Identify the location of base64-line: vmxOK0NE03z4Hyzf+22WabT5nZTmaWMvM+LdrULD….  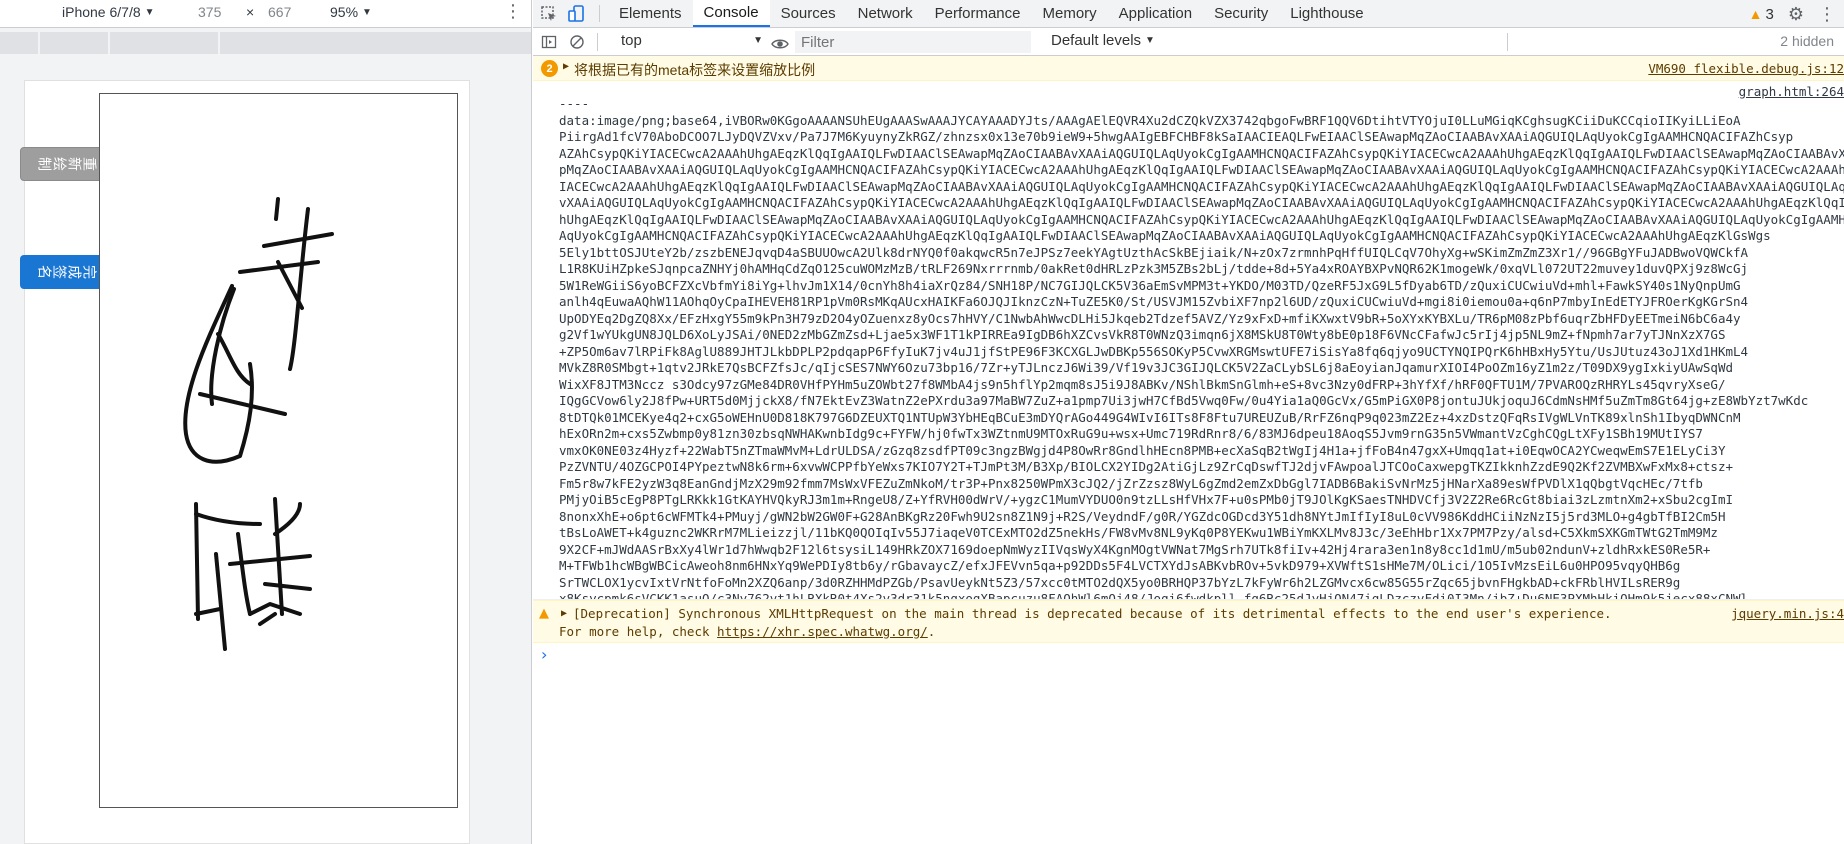
(1188, 451).